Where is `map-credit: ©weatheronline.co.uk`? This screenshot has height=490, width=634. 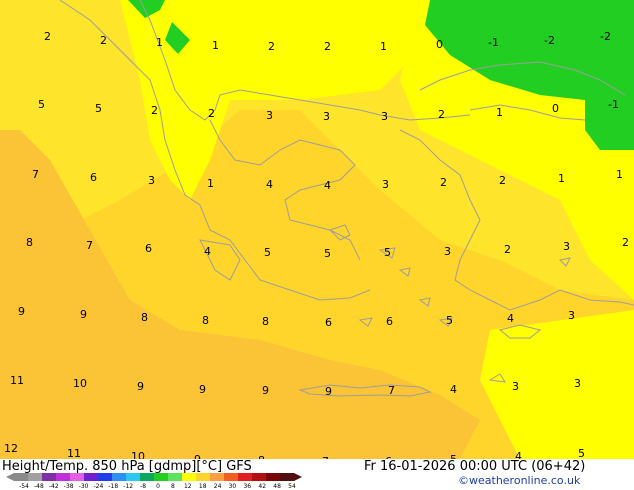 map-credit: ©weatheronline.co.uk is located at coordinates (519, 480).